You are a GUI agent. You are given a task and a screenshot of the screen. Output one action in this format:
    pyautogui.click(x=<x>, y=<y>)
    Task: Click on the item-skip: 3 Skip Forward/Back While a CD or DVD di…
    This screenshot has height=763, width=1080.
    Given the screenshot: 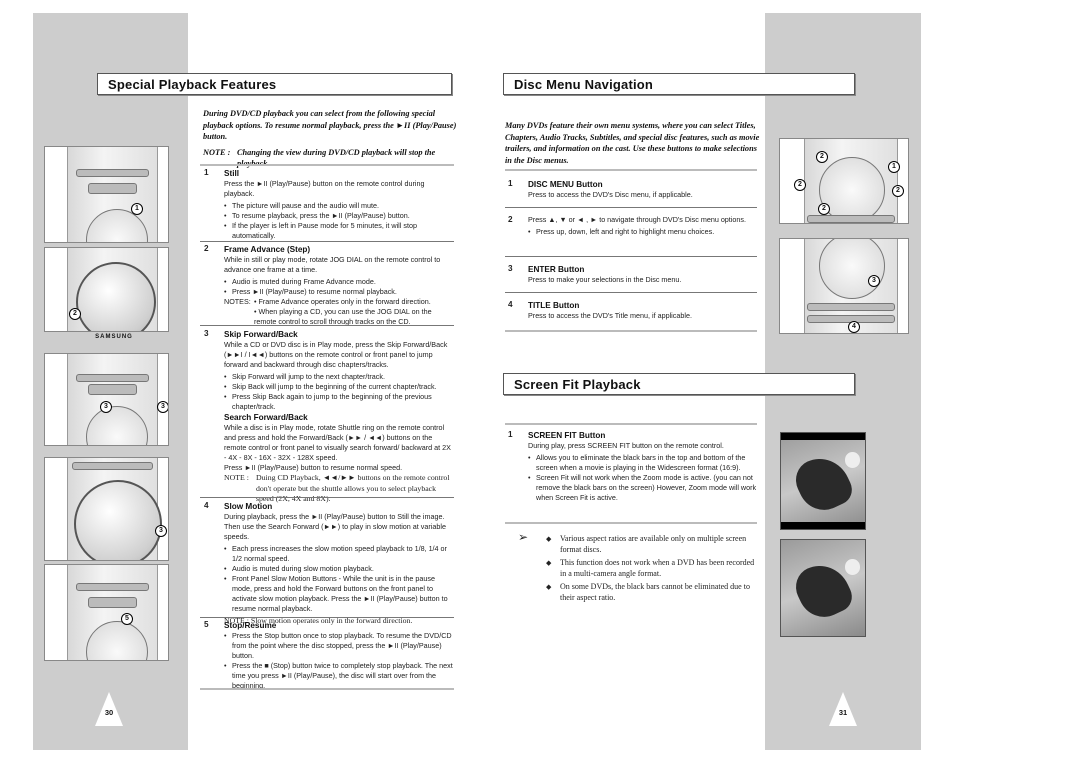 What is the action you would take?
    pyautogui.click(x=329, y=417)
    